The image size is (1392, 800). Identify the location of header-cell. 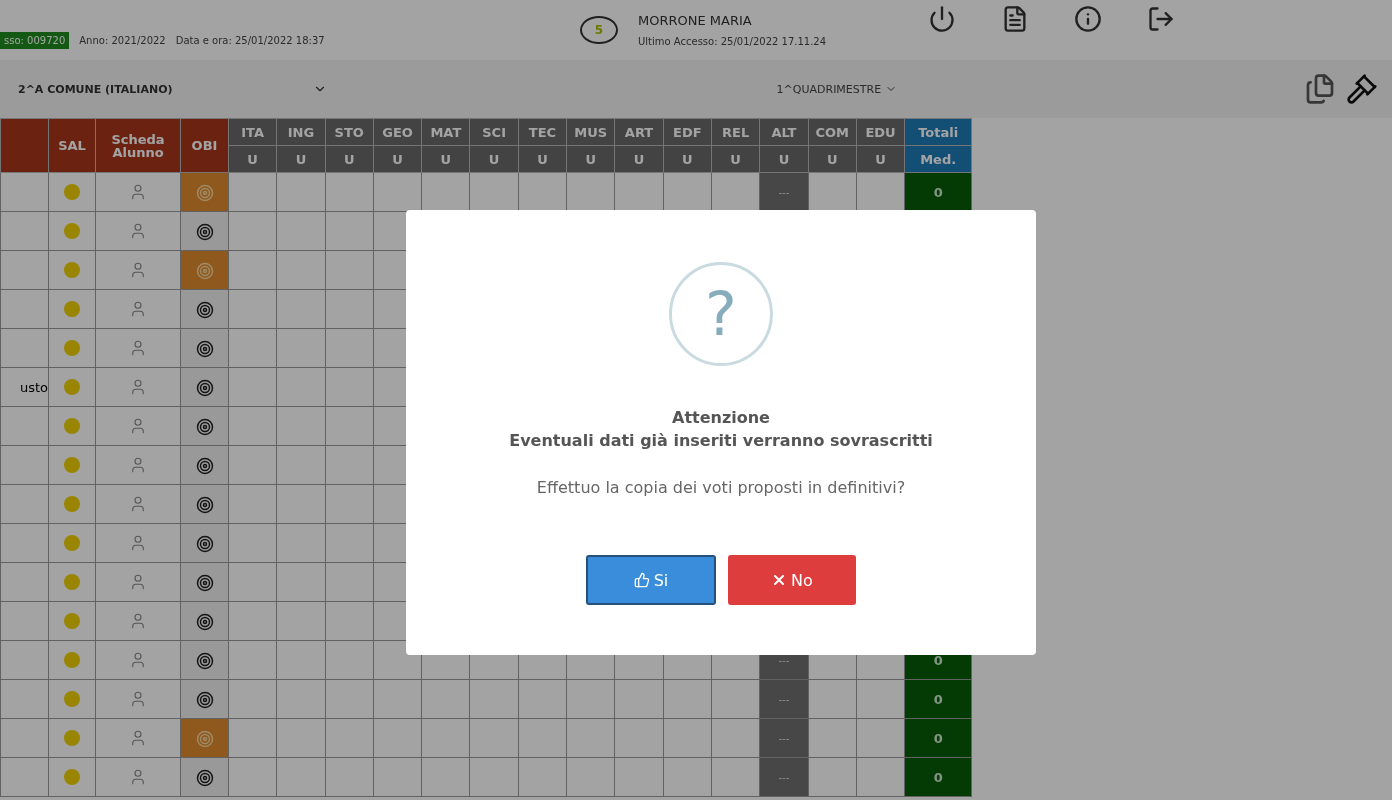
(24, 145).